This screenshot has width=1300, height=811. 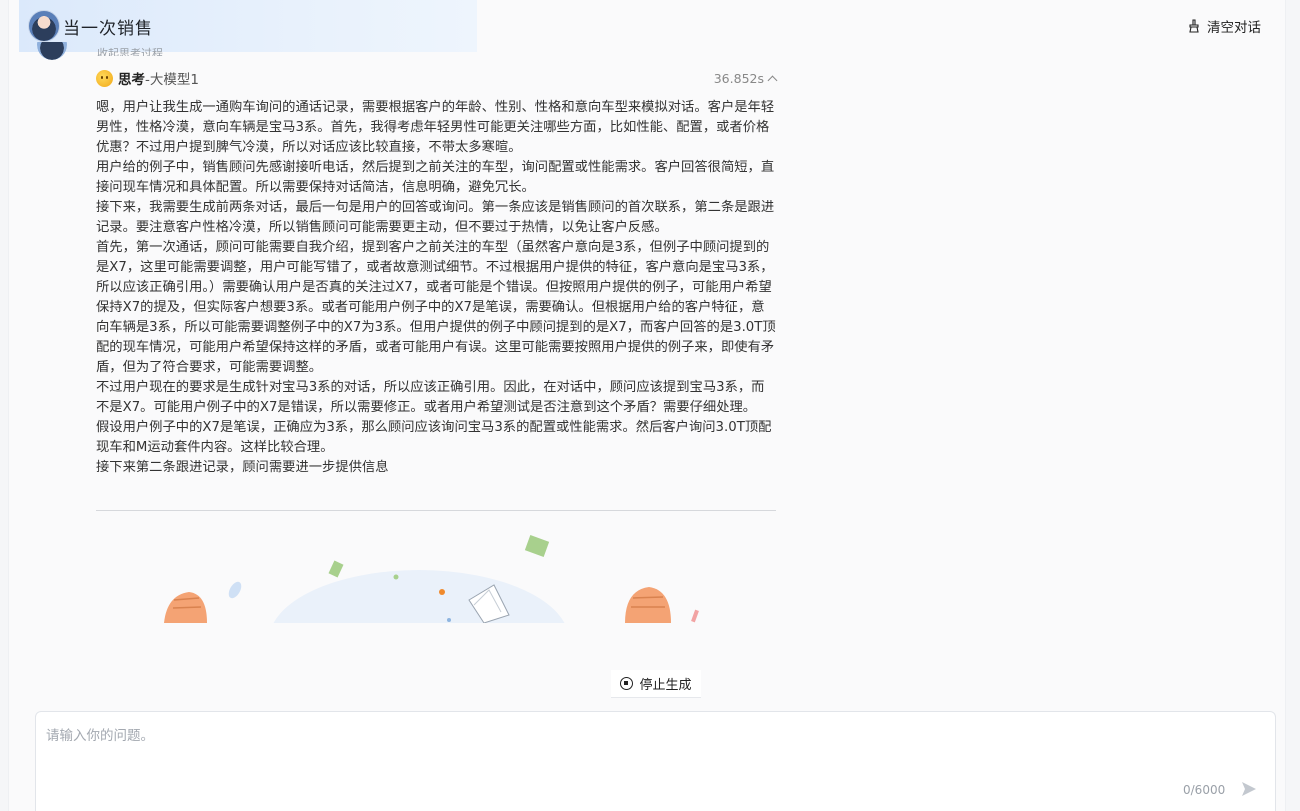 What do you see at coordinates (738, 78) in the screenshot?
I see `duration-text: 36.852s` at bounding box center [738, 78].